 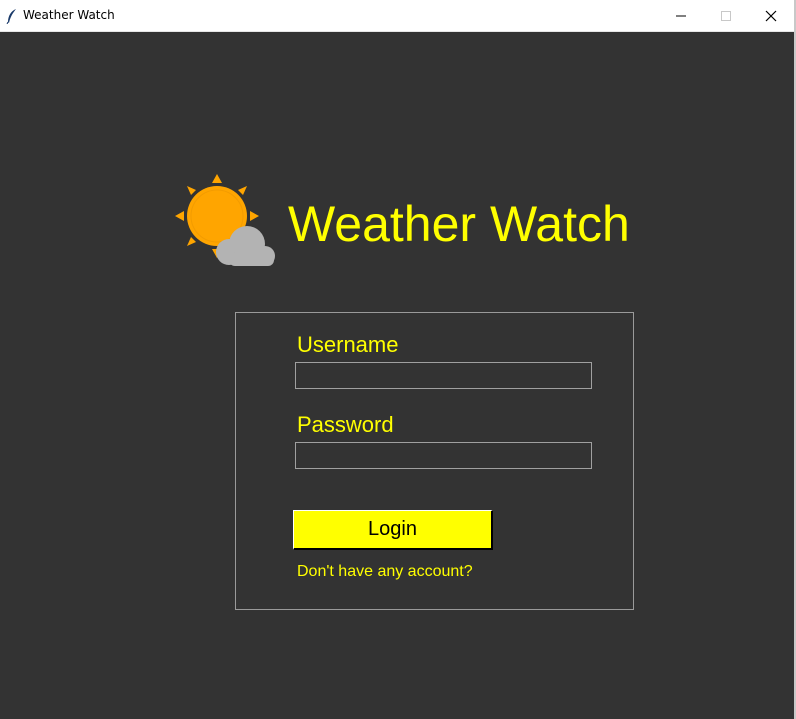 I want to click on maximize-button, so click(x=726, y=15).